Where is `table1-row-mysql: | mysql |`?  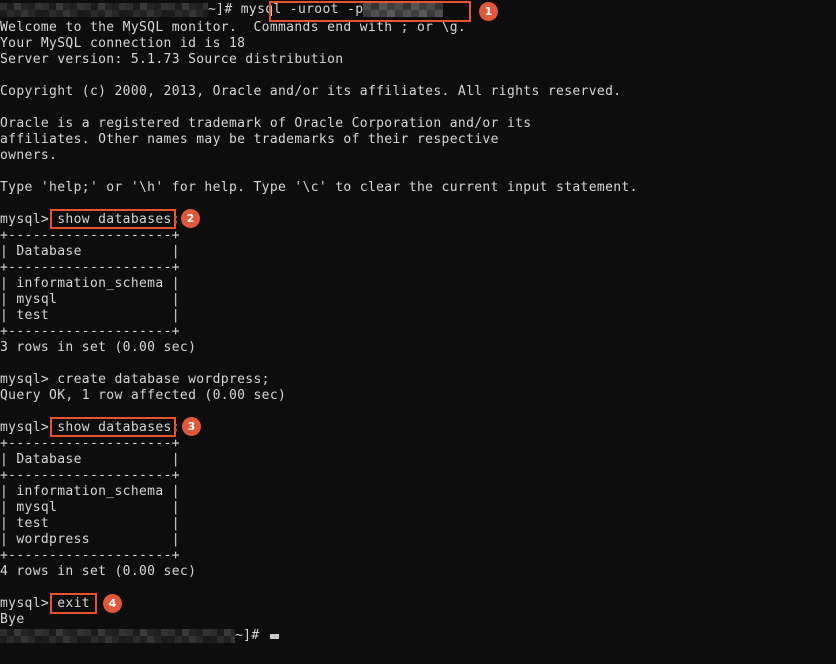 table1-row-mysql: | mysql | is located at coordinates (90, 299).